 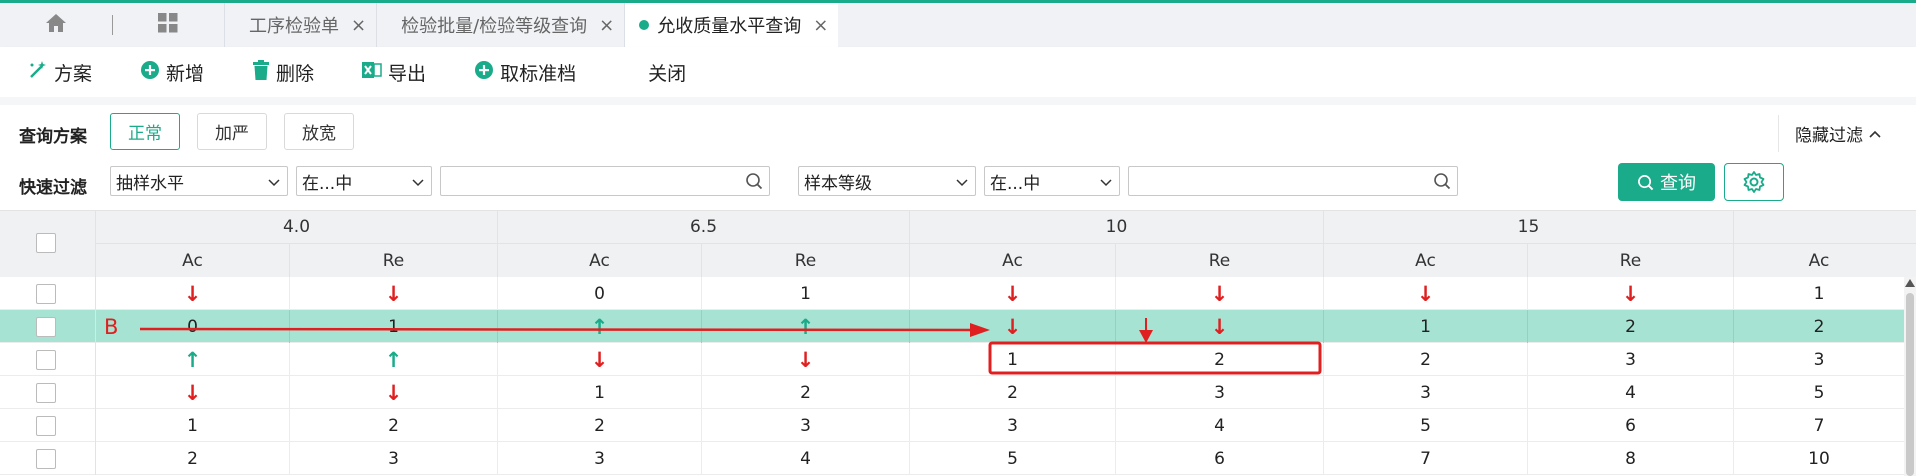 What do you see at coordinates (667, 72) in the screenshot?
I see `close-button: 关闭` at bounding box center [667, 72].